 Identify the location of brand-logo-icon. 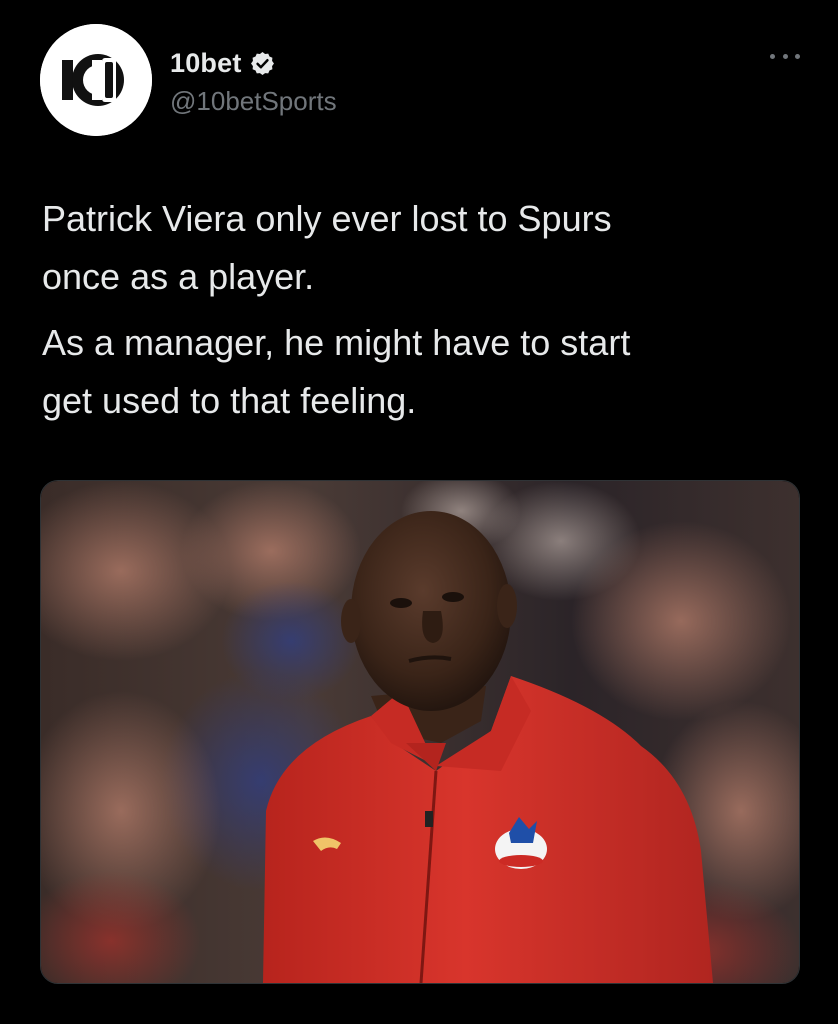
(96, 80).